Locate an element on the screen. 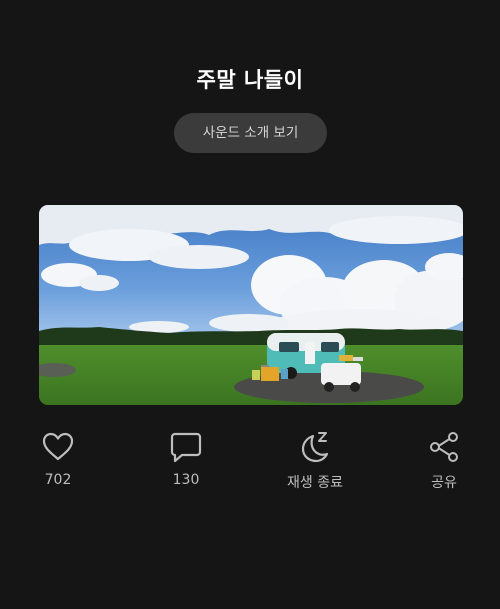 The width and height of the screenshot is (500, 609). like-count: 702 is located at coordinates (58, 480).